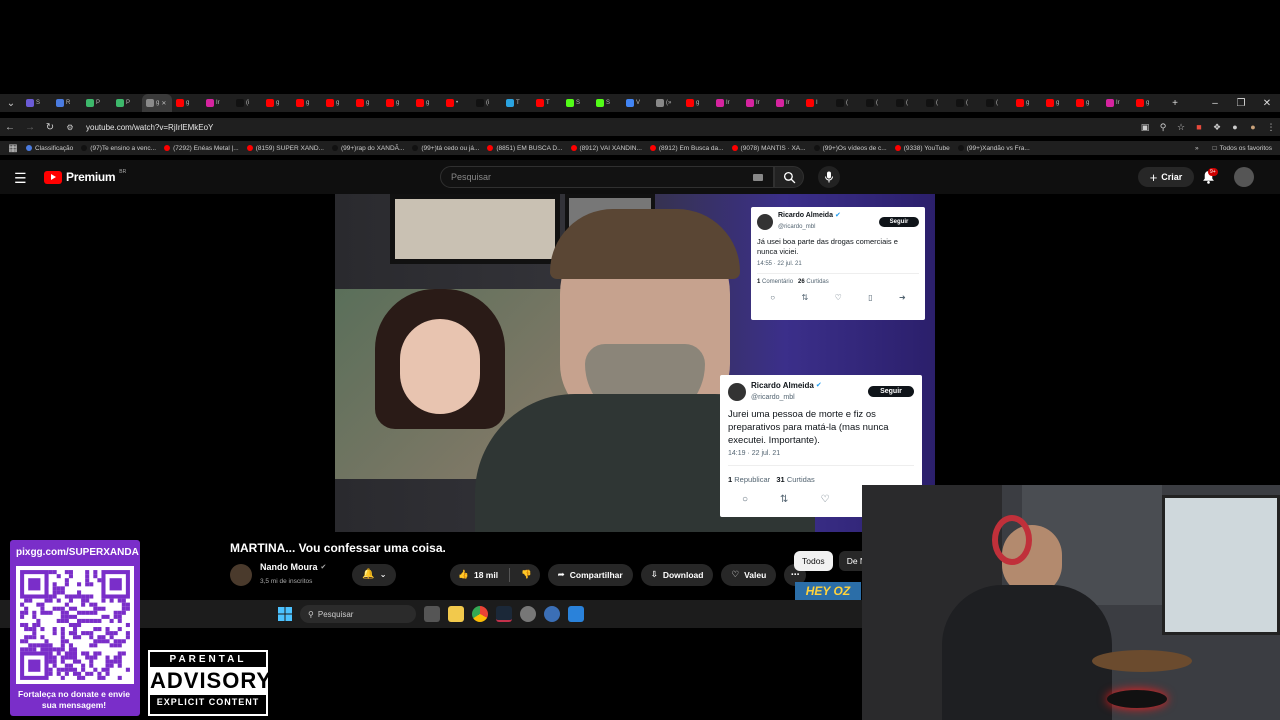  I want to click on channel-name: Nando Moura, so click(289, 567).